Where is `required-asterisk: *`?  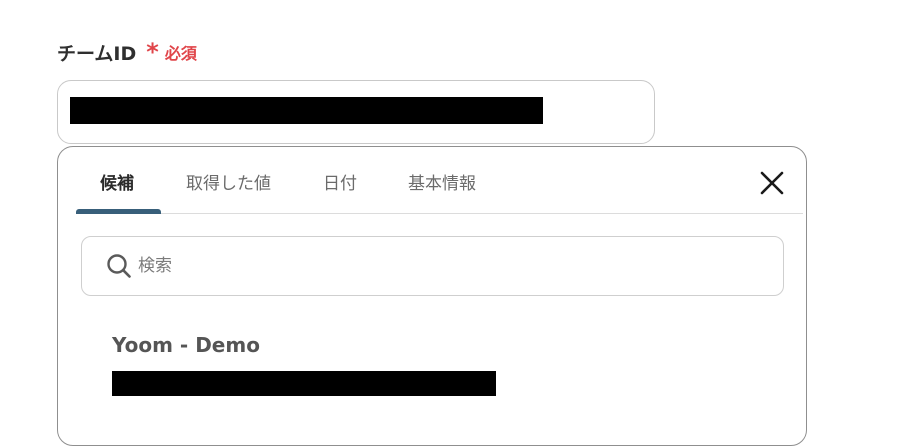 required-asterisk: * is located at coordinates (152, 52).